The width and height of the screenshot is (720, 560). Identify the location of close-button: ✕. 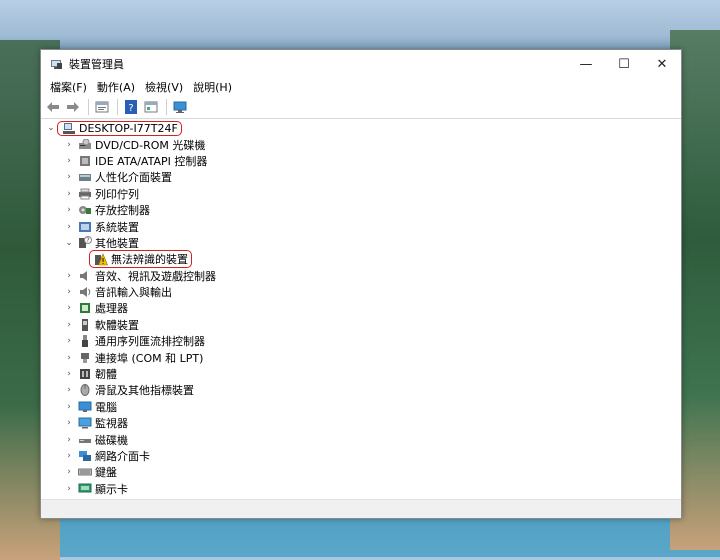
(662, 64).